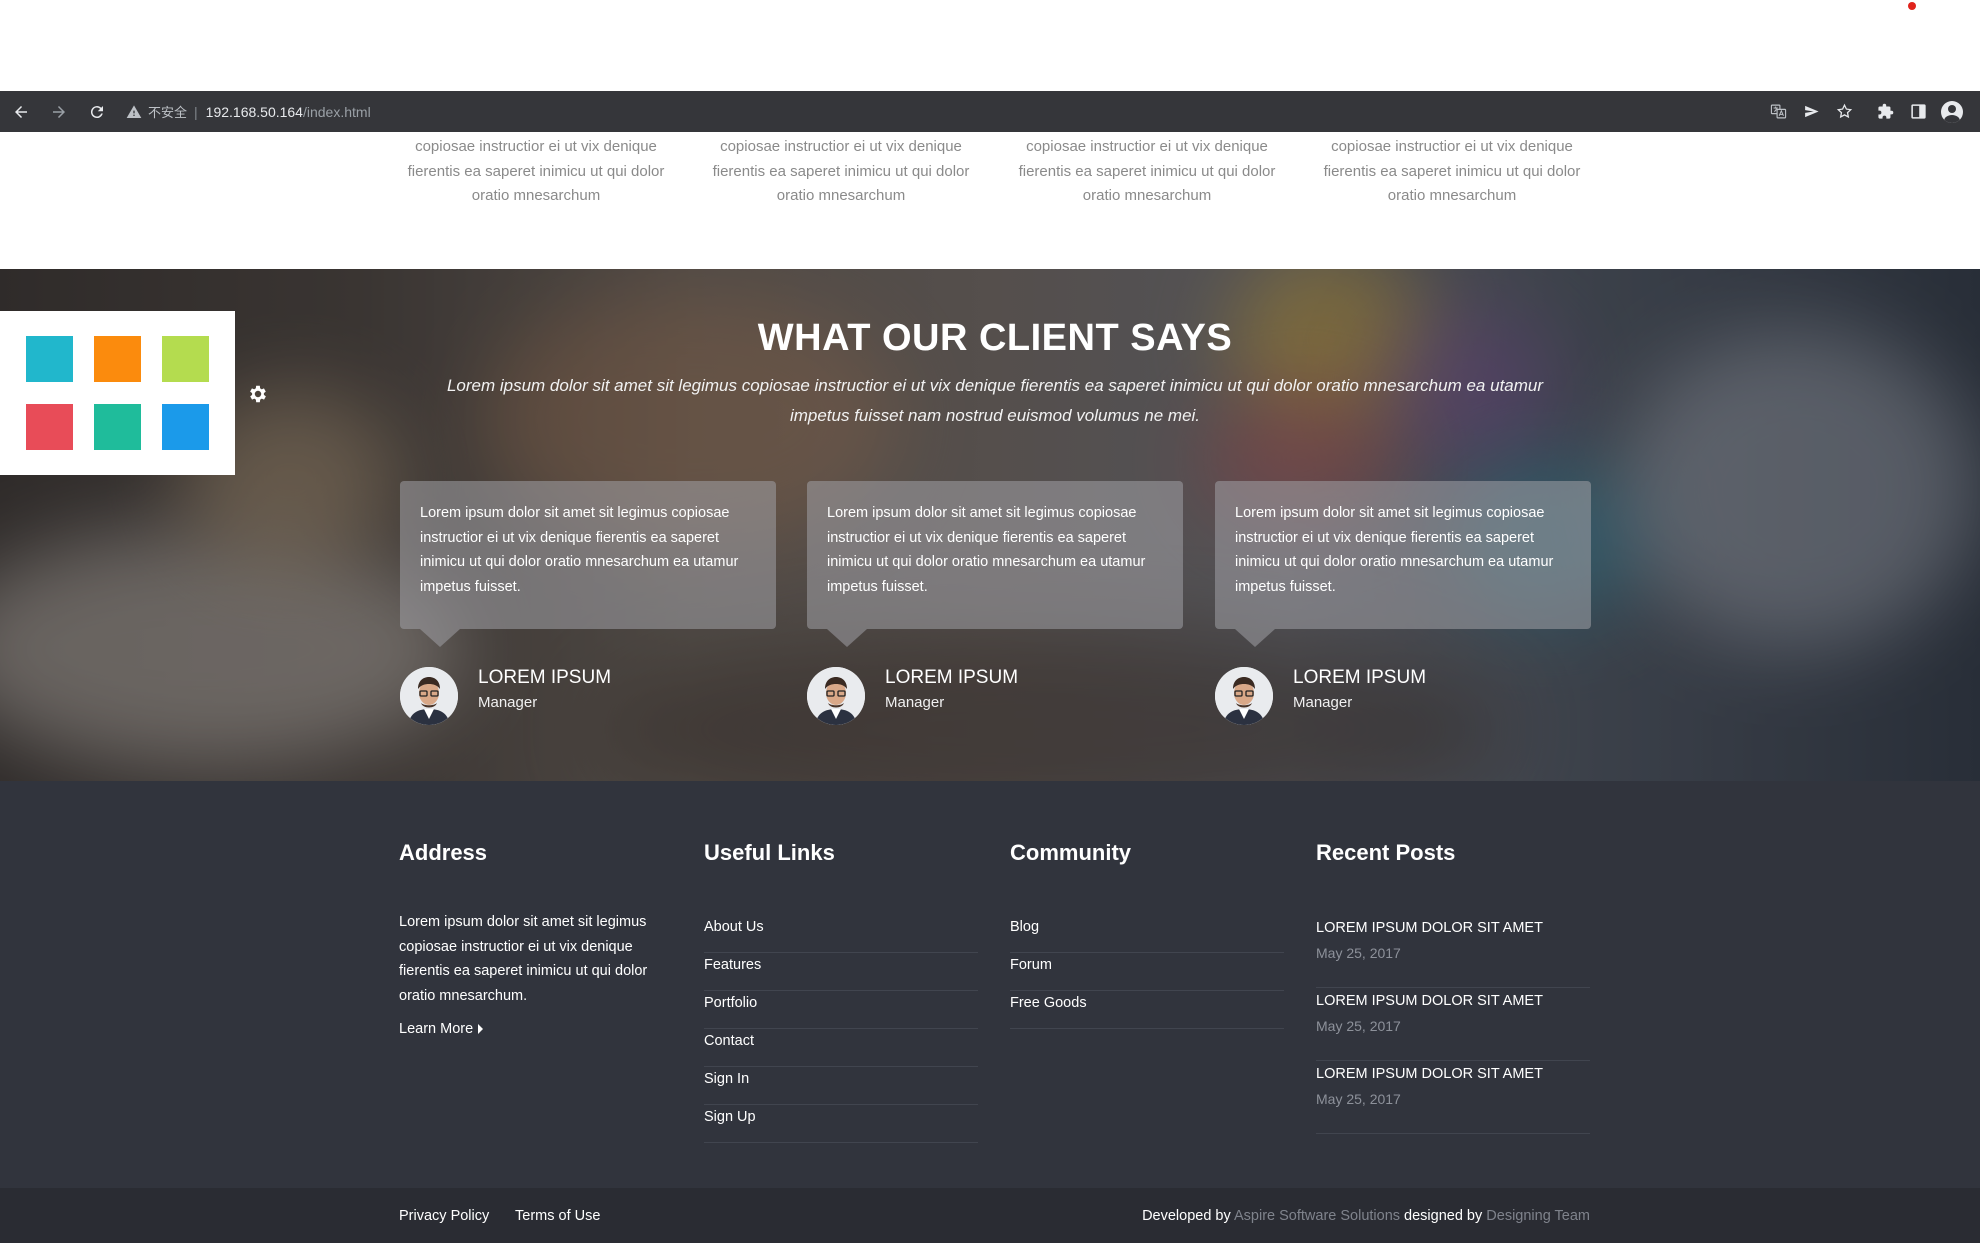 The width and height of the screenshot is (1980, 1243). I want to click on developed-by-label: Developed by, so click(1186, 1216).